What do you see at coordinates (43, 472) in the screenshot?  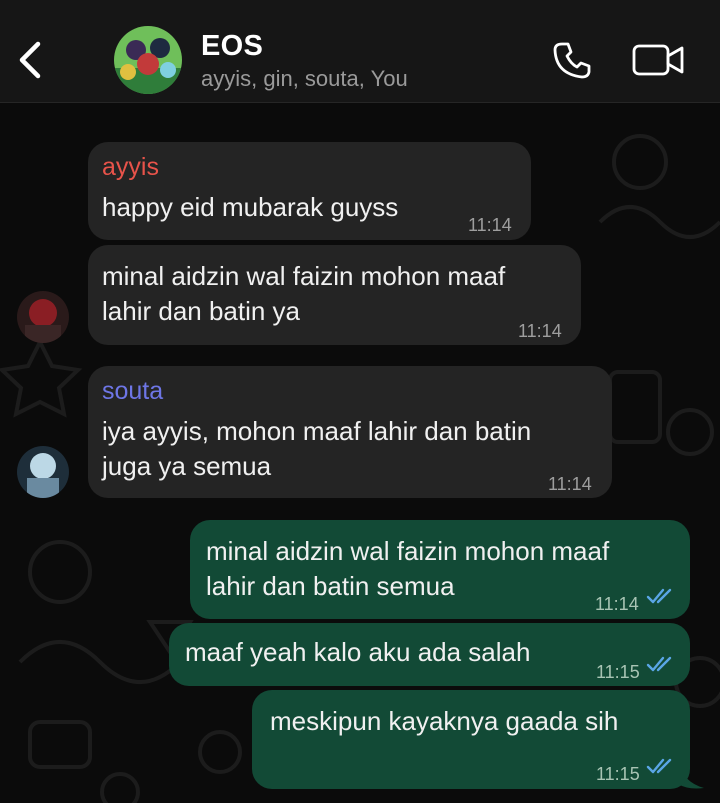 I see `sender-avatar-souta` at bounding box center [43, 472].